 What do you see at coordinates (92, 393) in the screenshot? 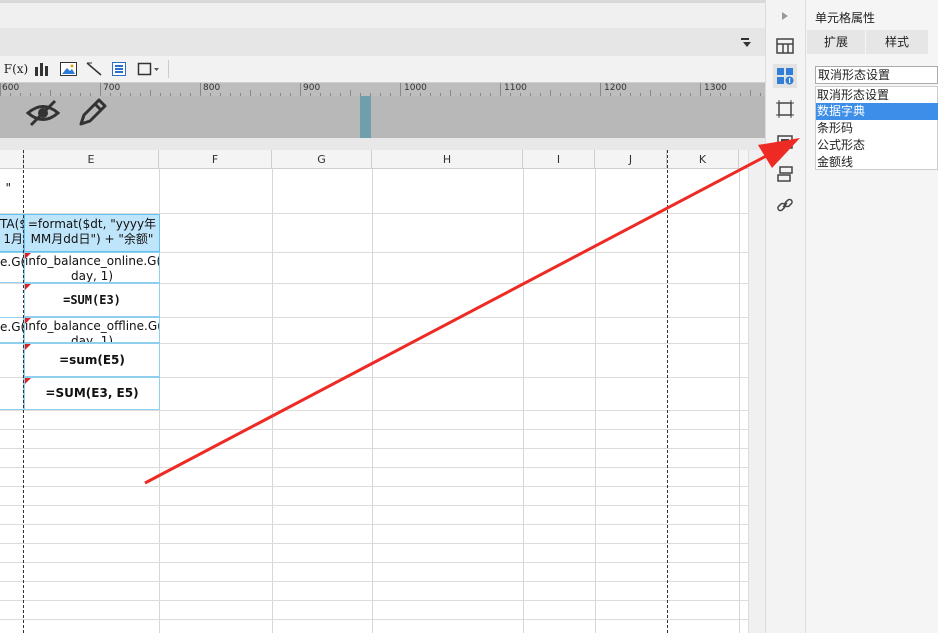
I see `cell-e7: =SUM(E3, E5)` at bounding box center [92, 393].